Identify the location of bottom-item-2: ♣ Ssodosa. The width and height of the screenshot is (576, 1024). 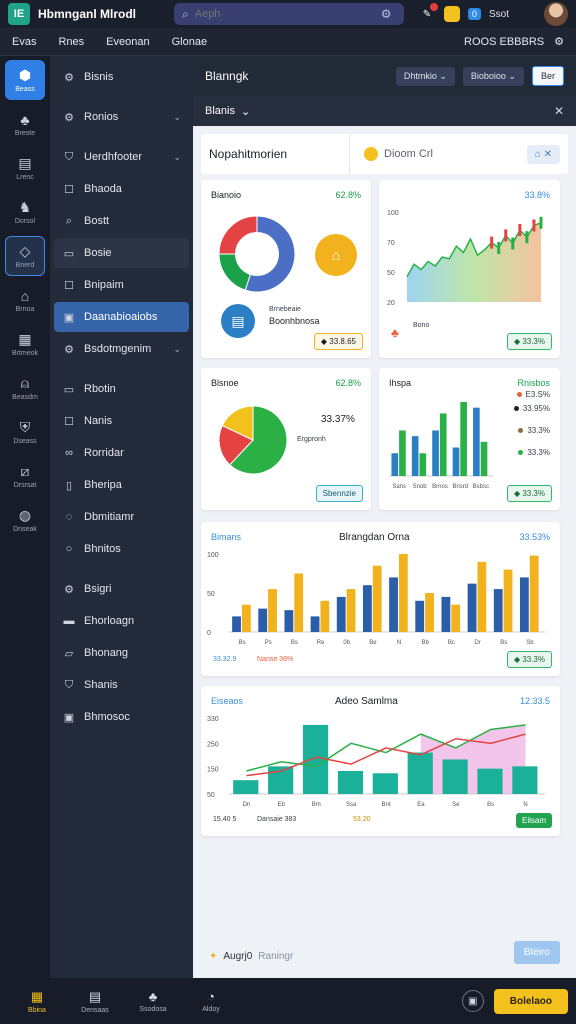
(153, 1001).